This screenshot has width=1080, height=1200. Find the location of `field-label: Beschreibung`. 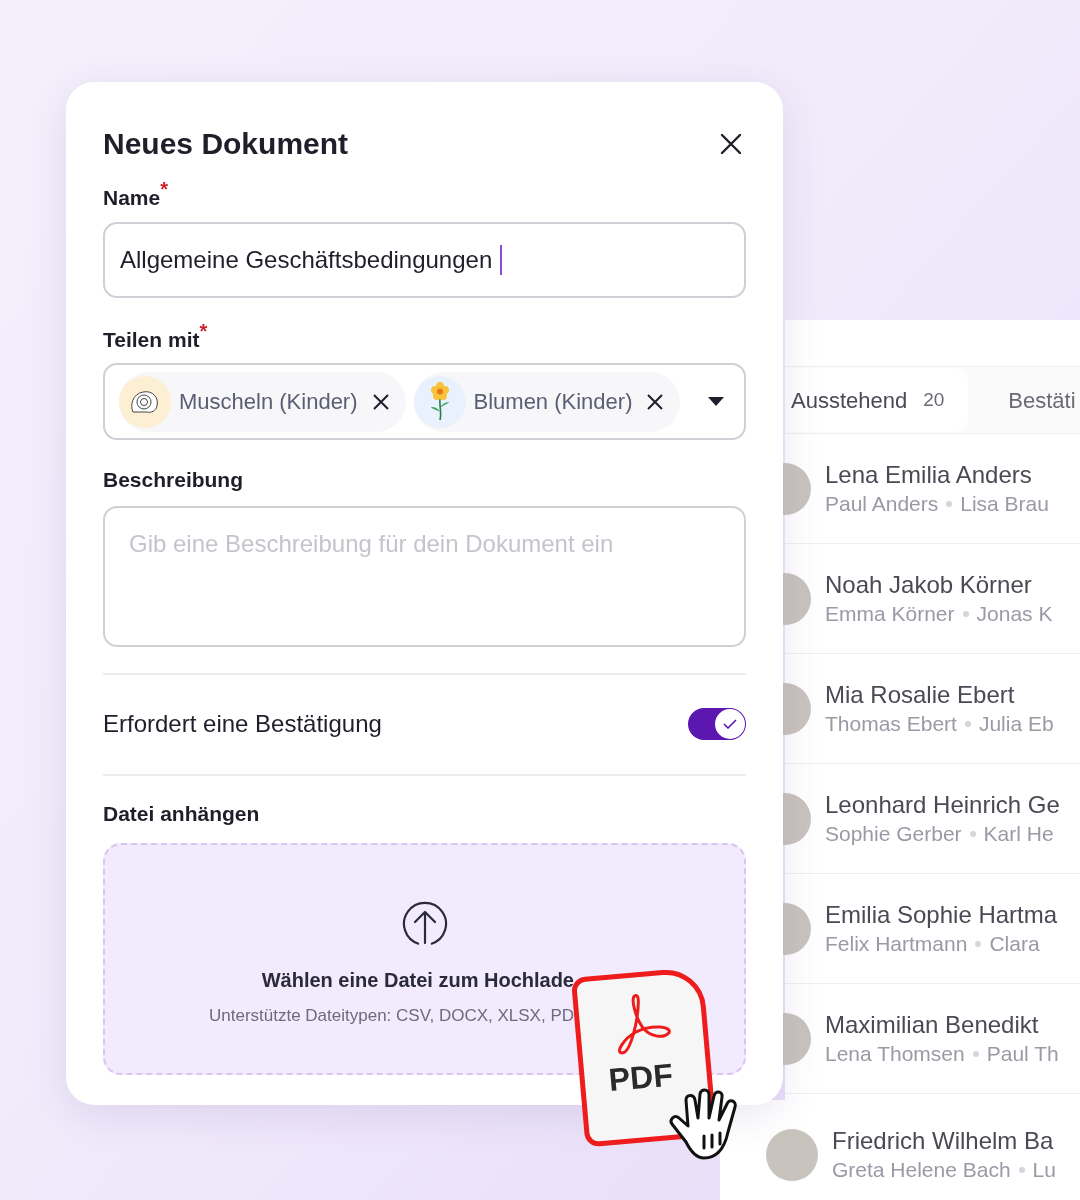

field-label: Beschreibung is located at coordinates (173, 480).